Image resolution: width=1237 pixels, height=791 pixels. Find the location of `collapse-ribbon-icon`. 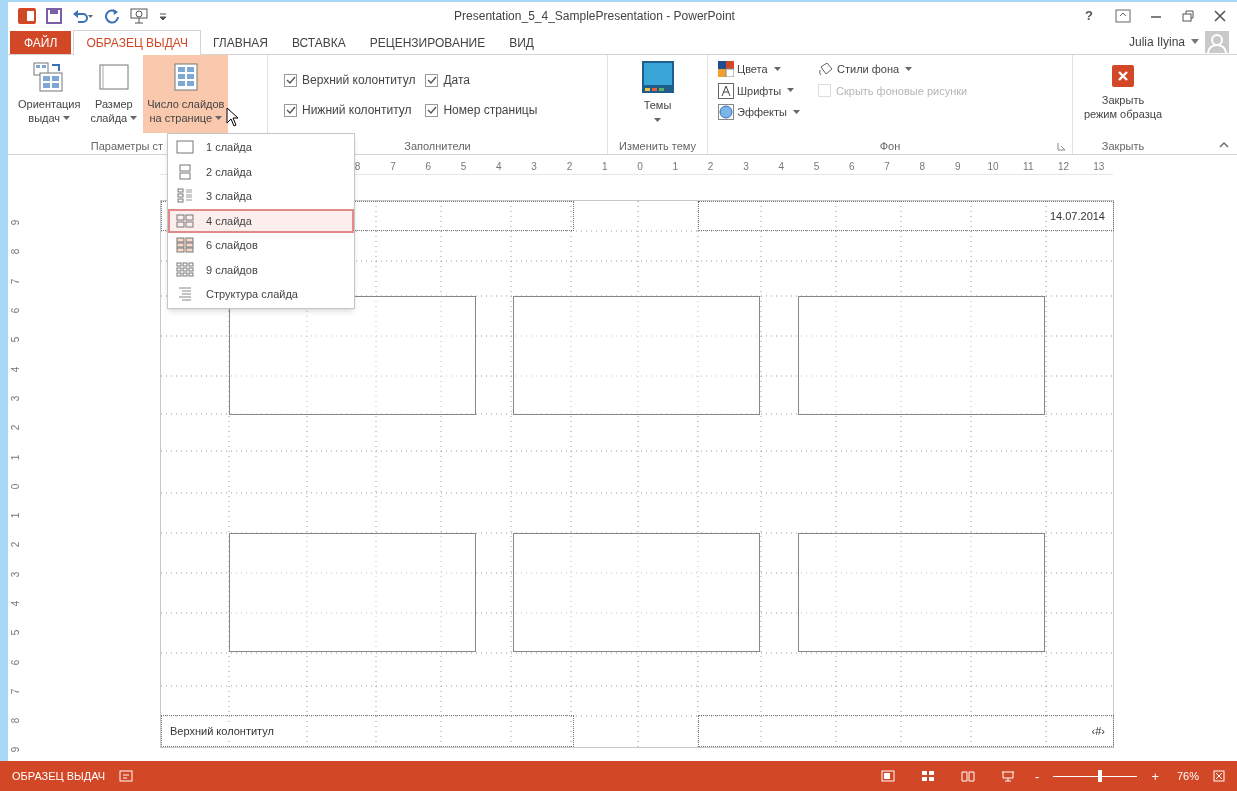

collapse-ribbon-icon is located at coordinates (1224, 144).